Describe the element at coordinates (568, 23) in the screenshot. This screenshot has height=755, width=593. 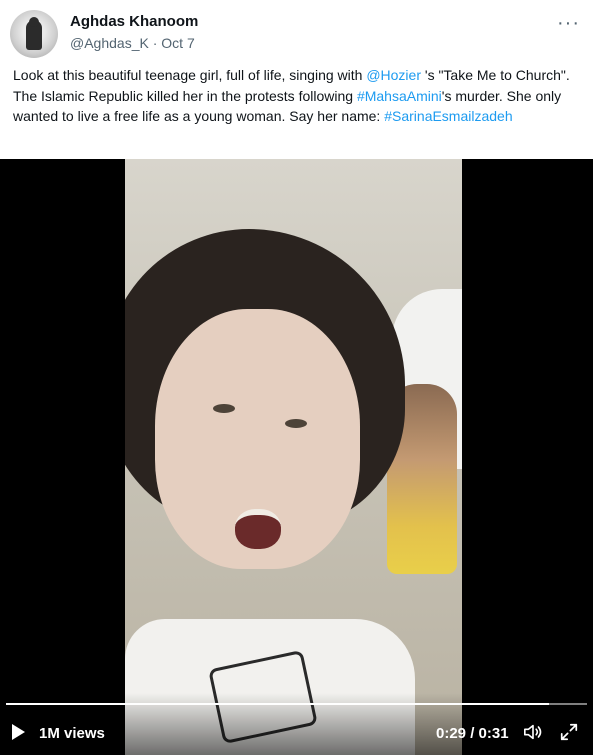
I see `more-horizontal-icon: ···` at that location.